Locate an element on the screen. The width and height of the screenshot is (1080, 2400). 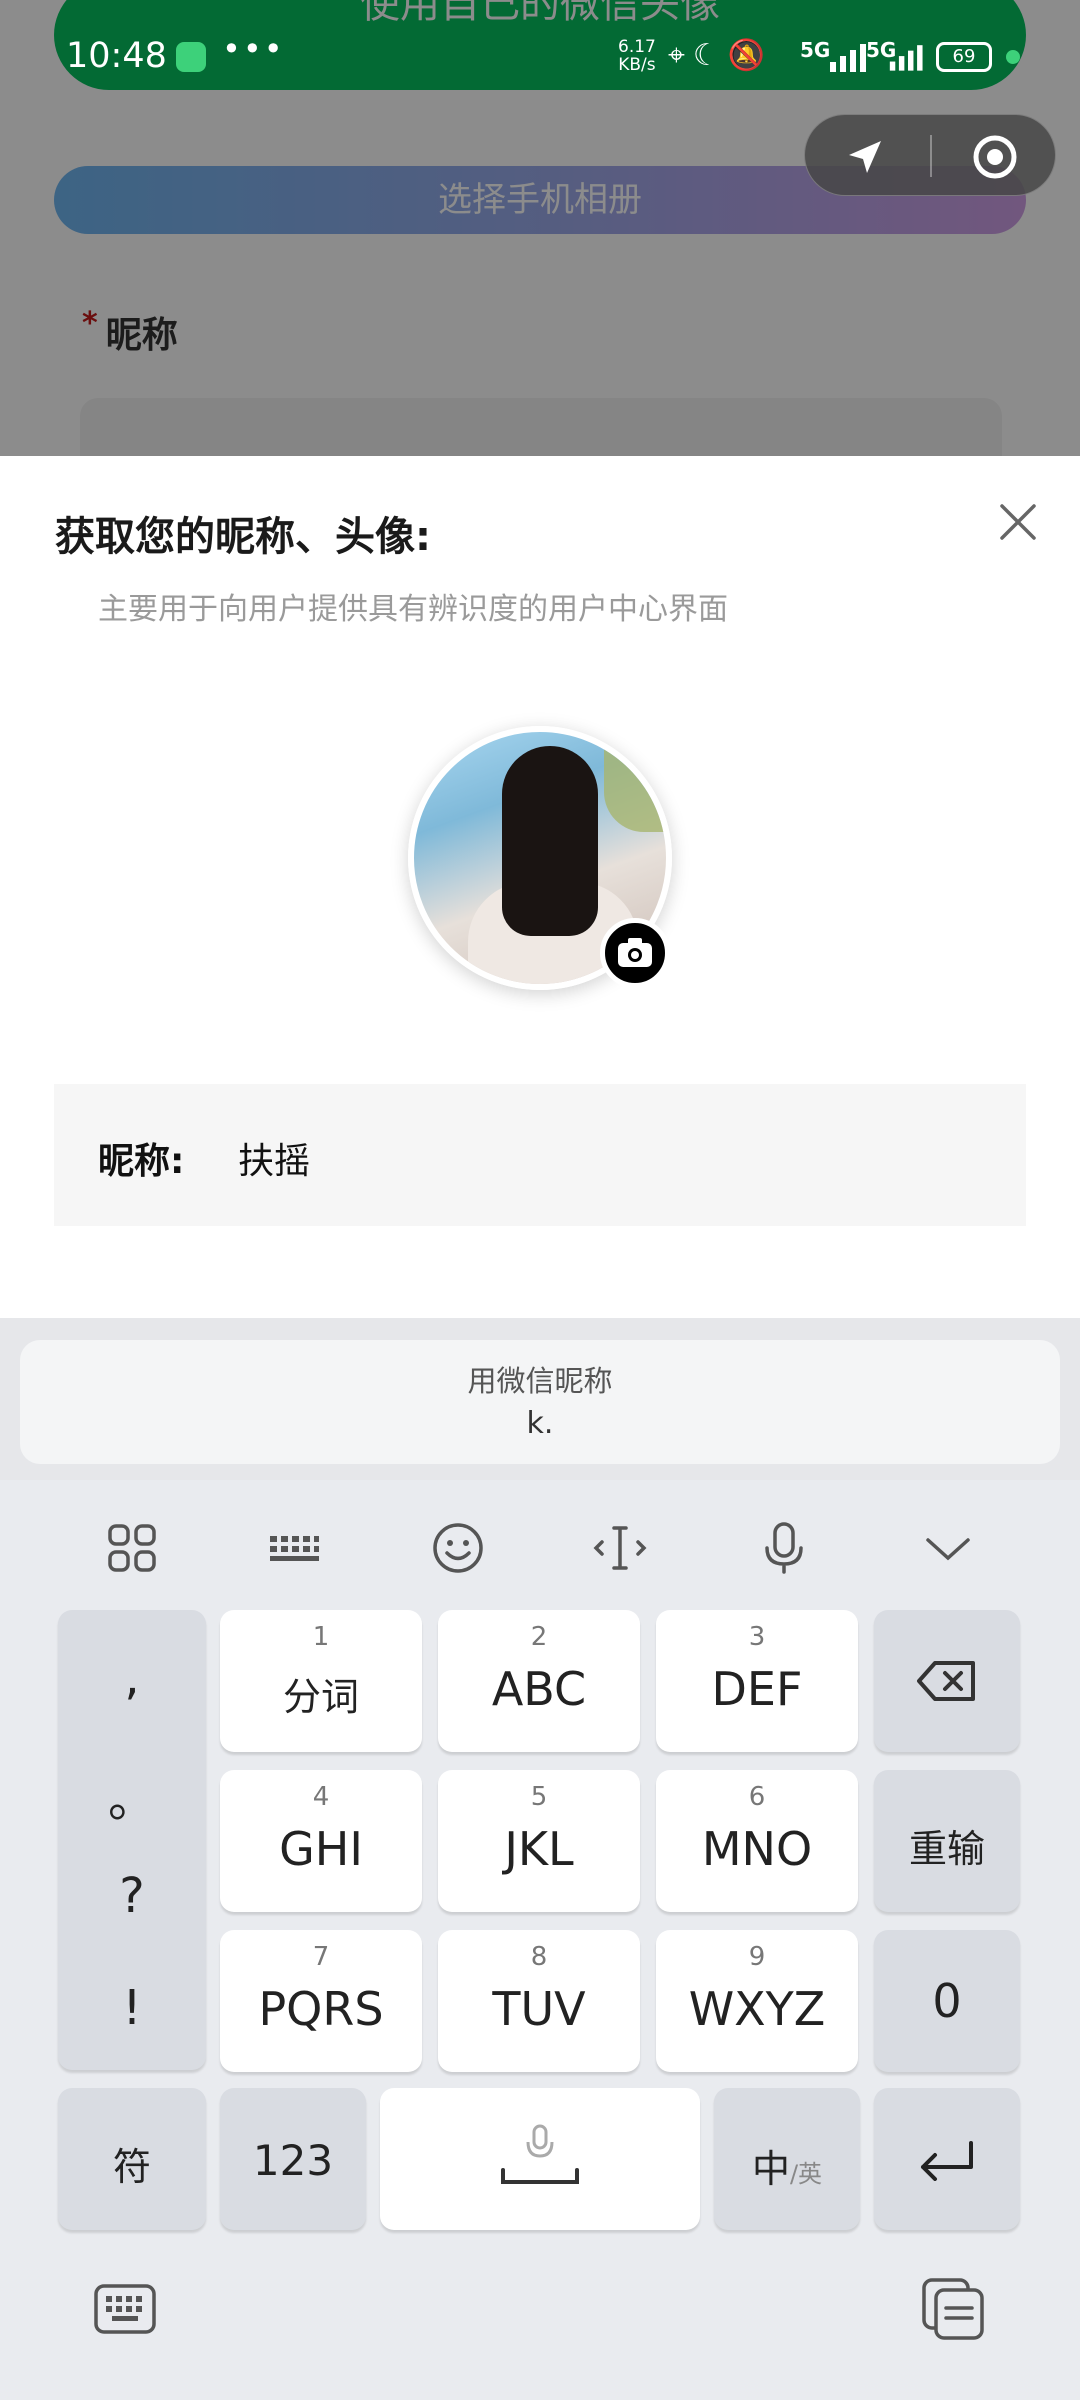
network-type-1: 5G is located at coordinates (815, 50).